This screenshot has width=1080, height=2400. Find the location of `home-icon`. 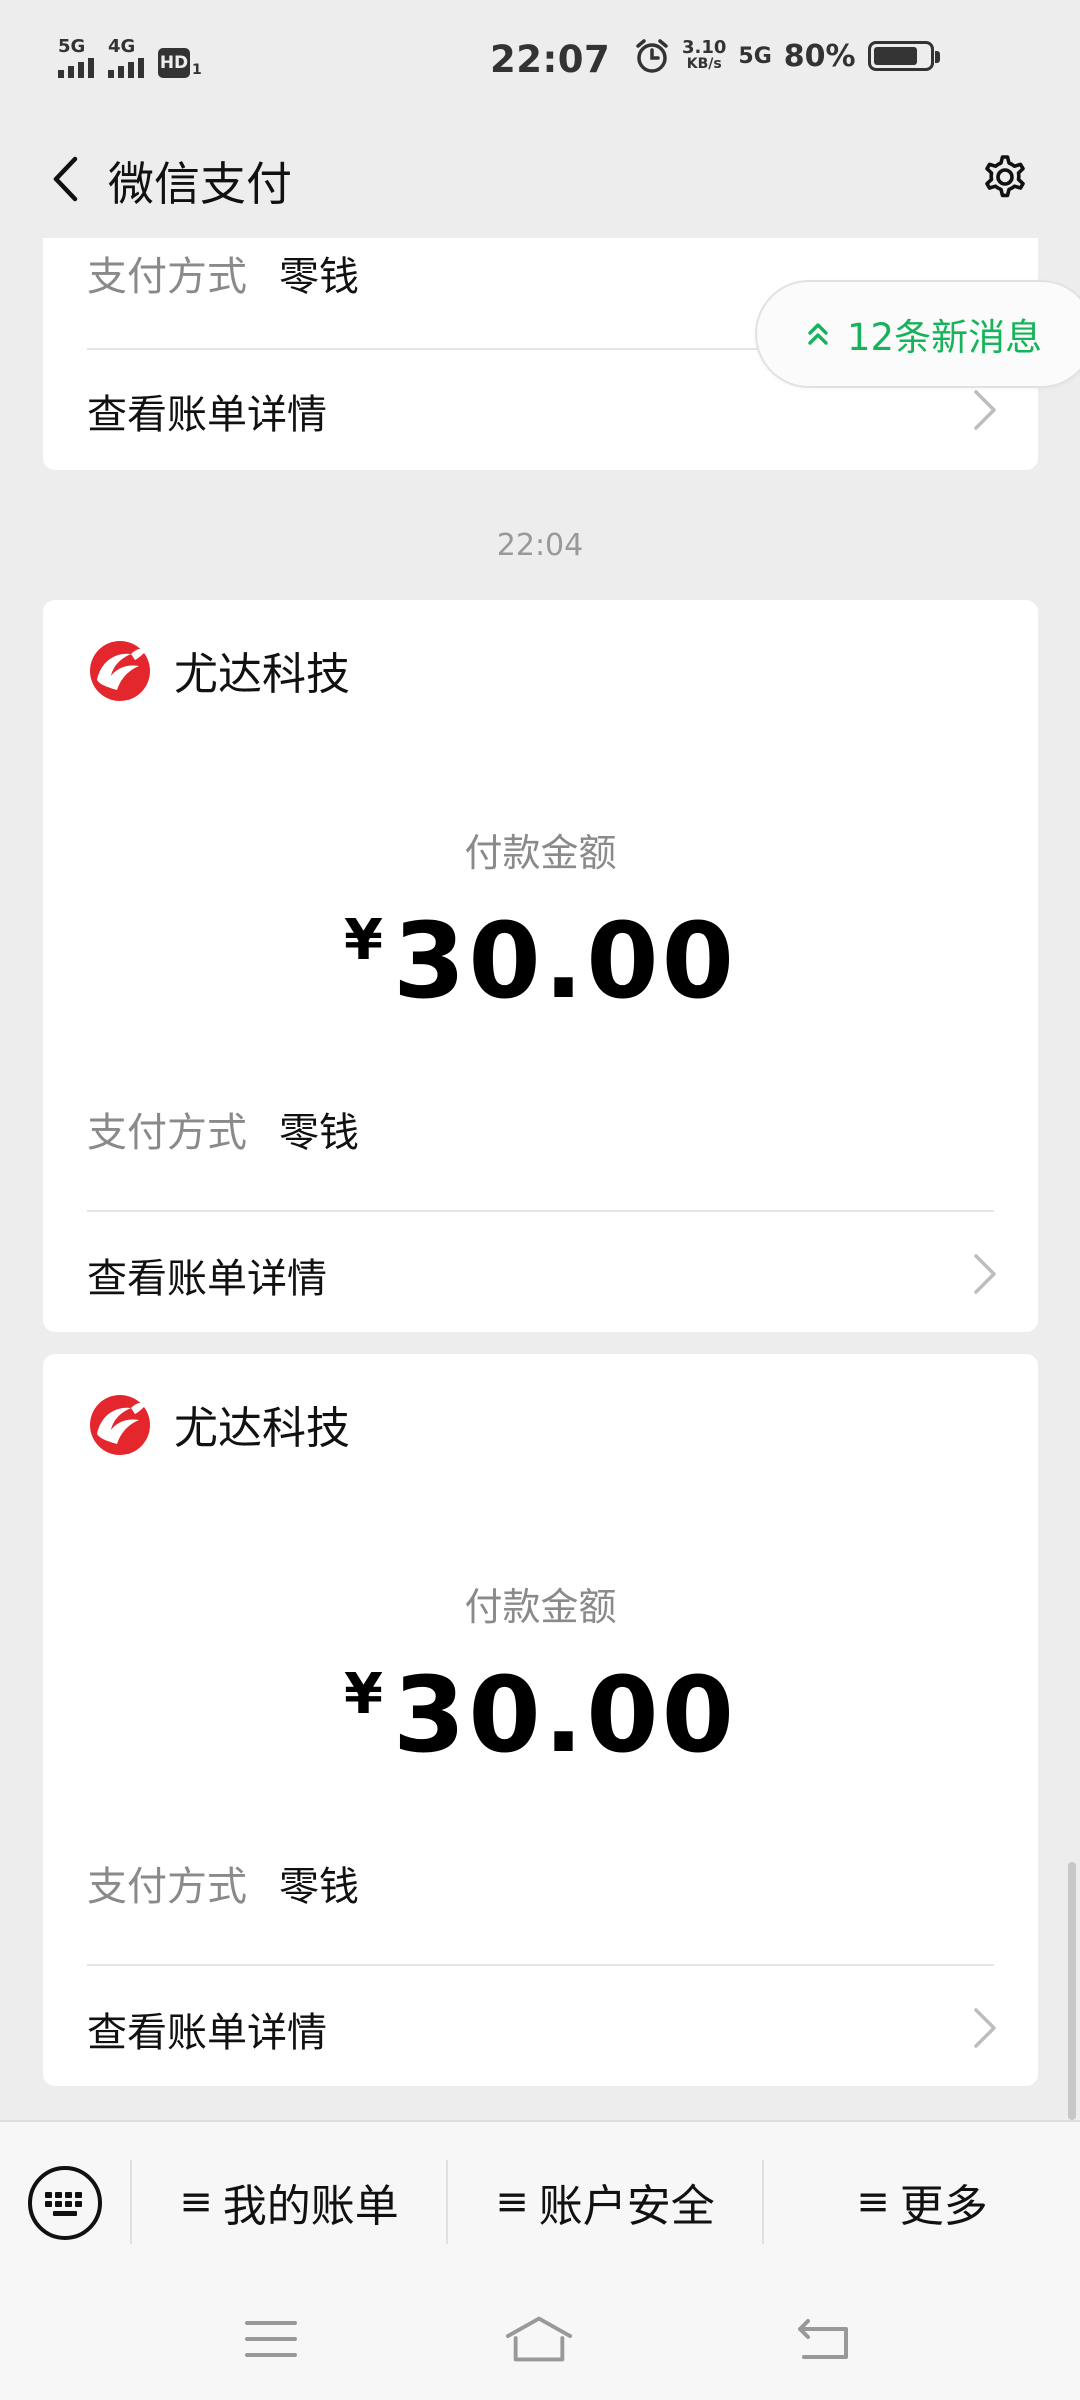

home-icon is located at coordinates (539, 2339).